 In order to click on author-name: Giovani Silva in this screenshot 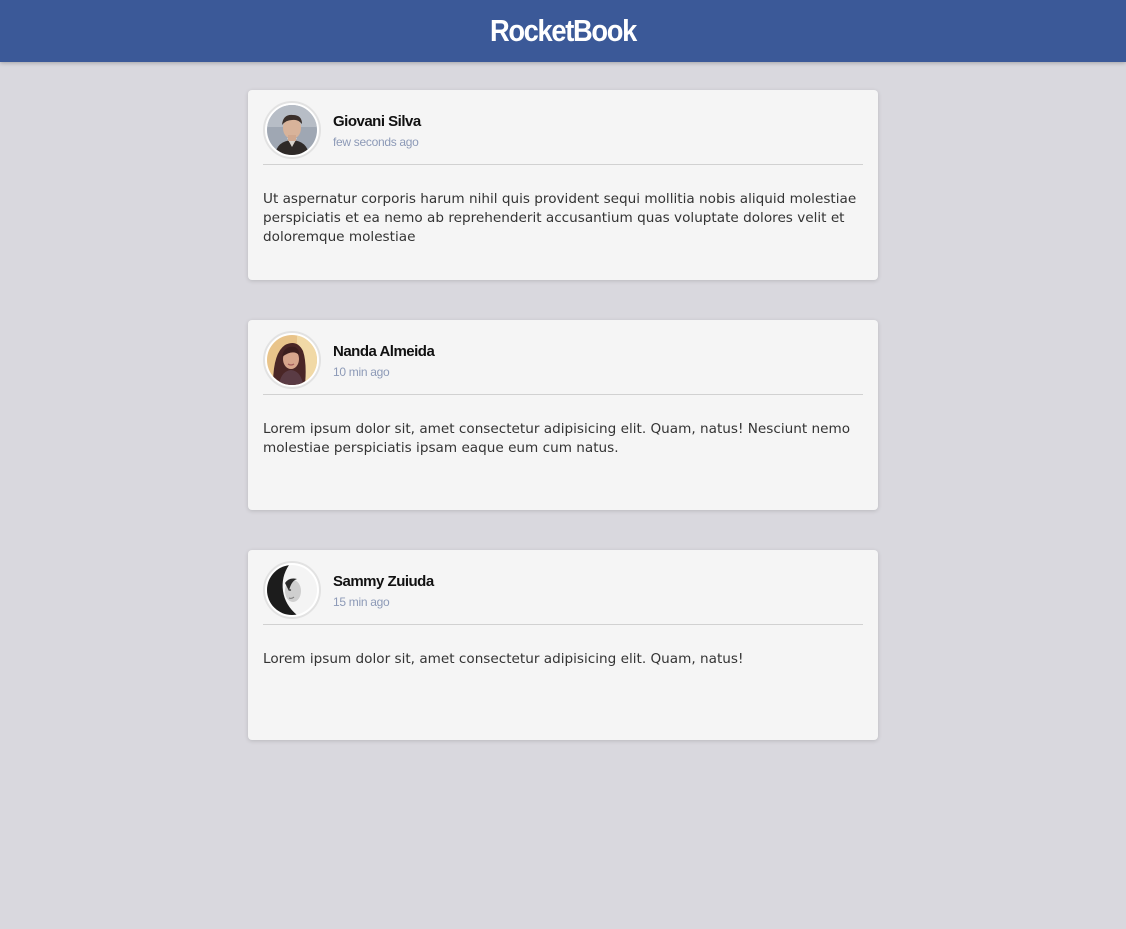, I will do `click(377, 121)`.